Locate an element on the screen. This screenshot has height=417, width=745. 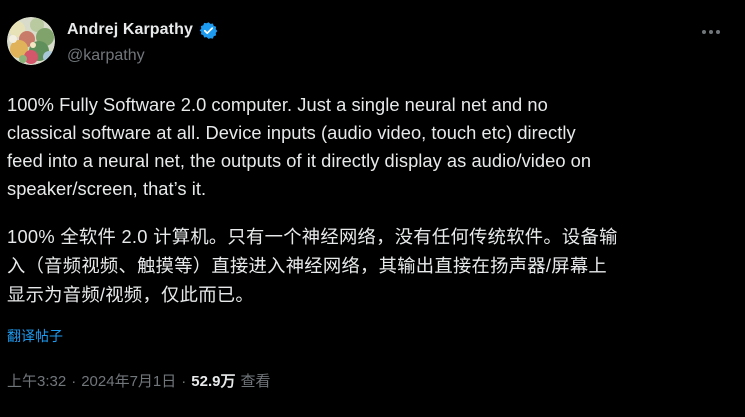
tweet-meta: 上午3:32 · 2024年7月1日 · 52.9万 查看 is located at coordinates (138, 382).